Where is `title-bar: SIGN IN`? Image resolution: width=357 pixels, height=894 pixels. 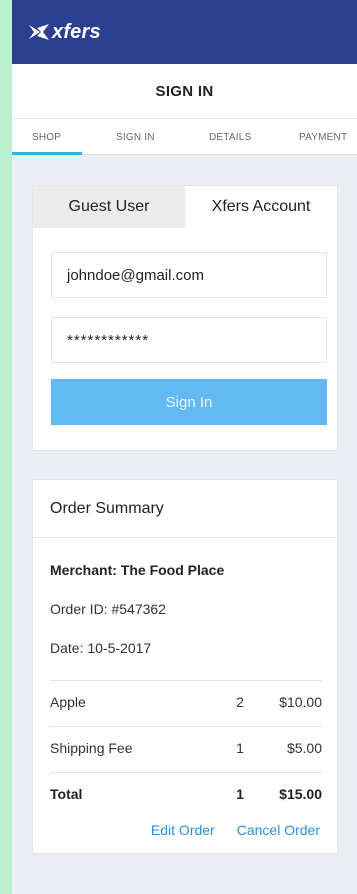
title-bar: SIGN IN is located at coordinates (184, 91).